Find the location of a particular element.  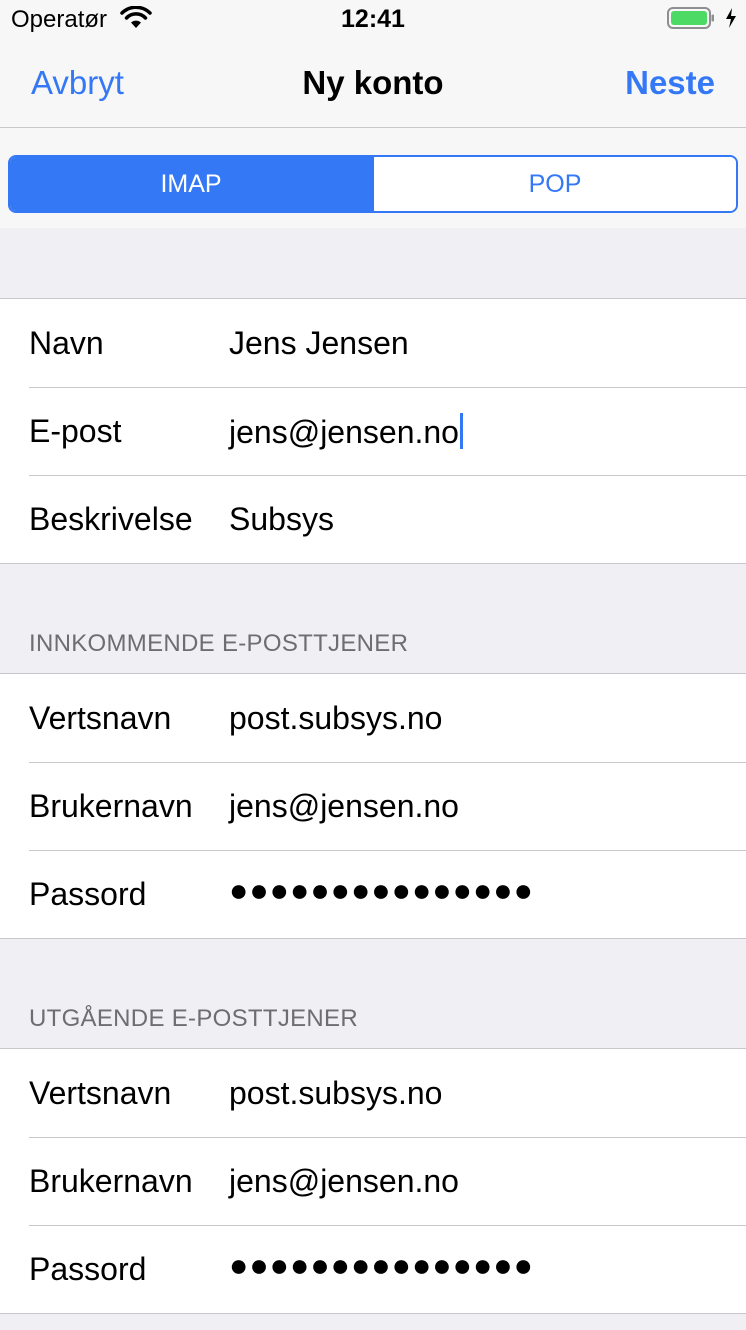

outgoing-host-field: post.subsys.no is located at coordinates (335, 1093).